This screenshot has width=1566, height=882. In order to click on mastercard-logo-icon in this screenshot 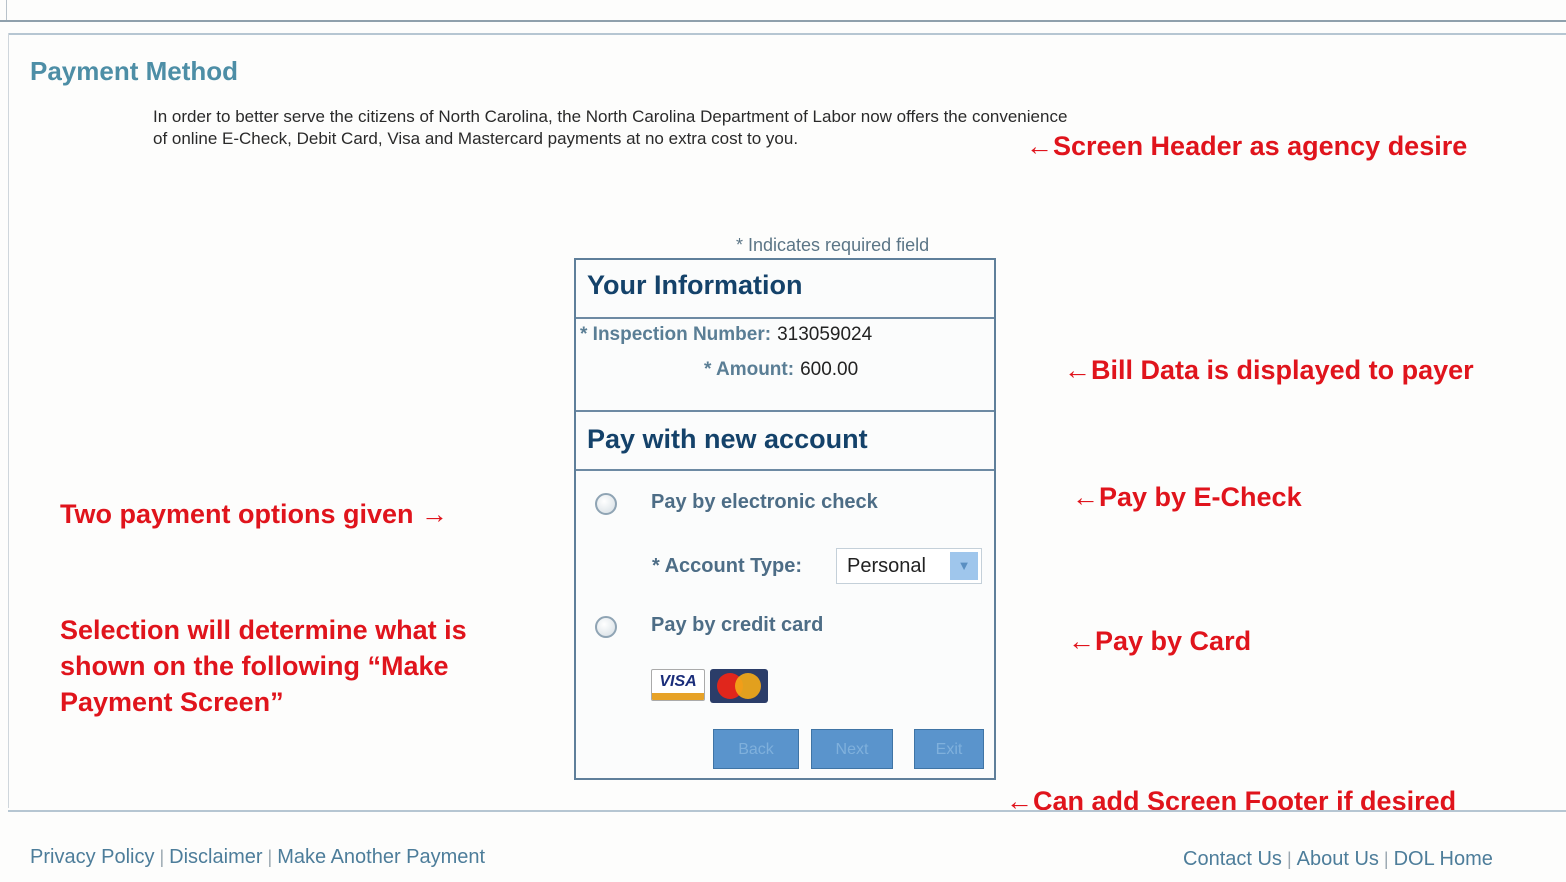, I will do `click(739, 686)`.